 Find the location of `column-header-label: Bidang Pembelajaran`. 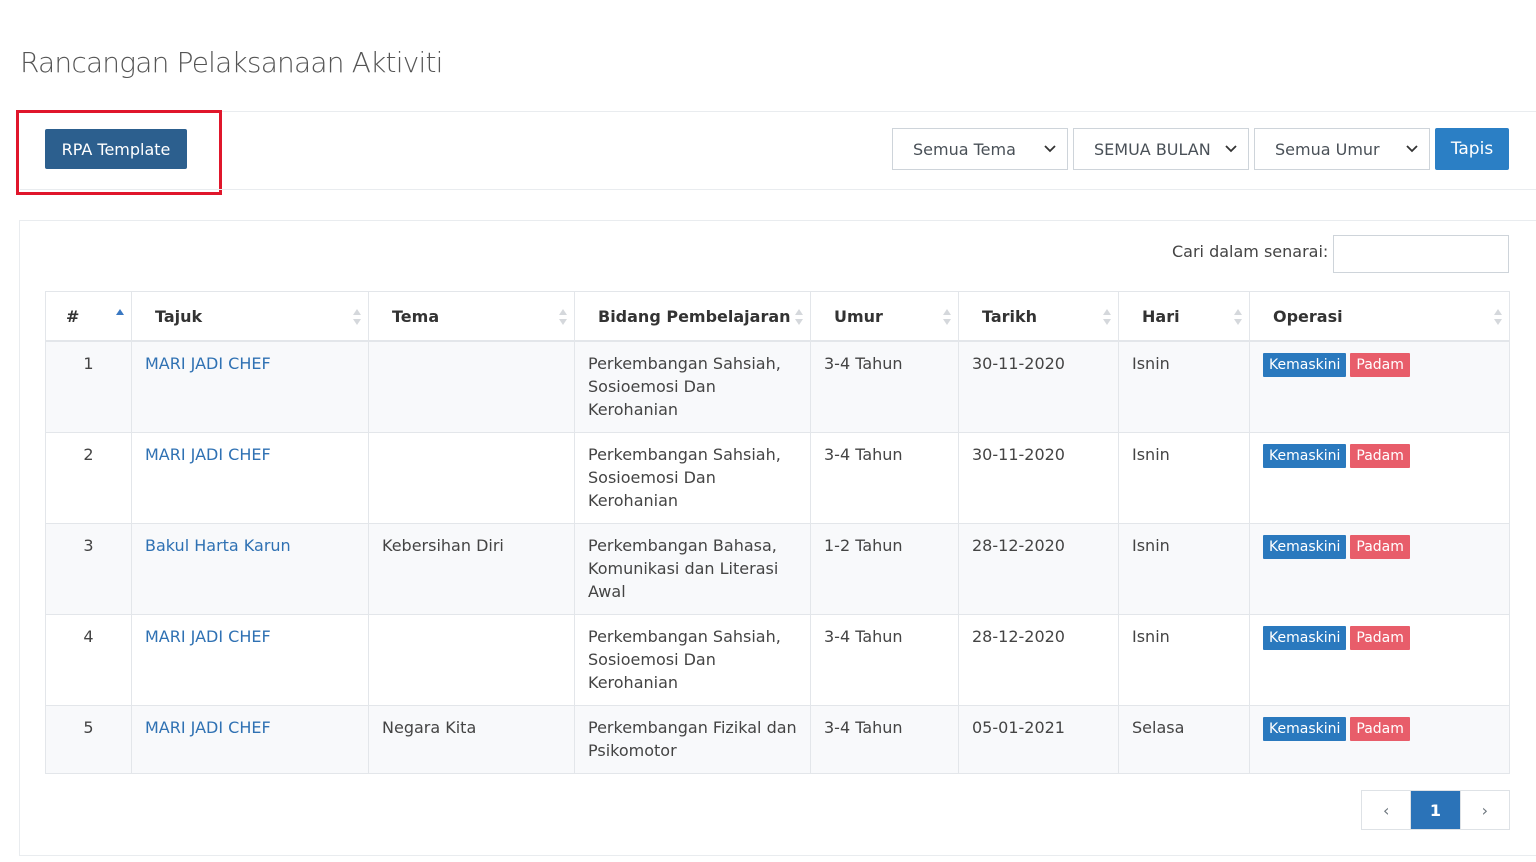

column-header-label: Bidang Pembelajaran is located at coordinates (694, 316).